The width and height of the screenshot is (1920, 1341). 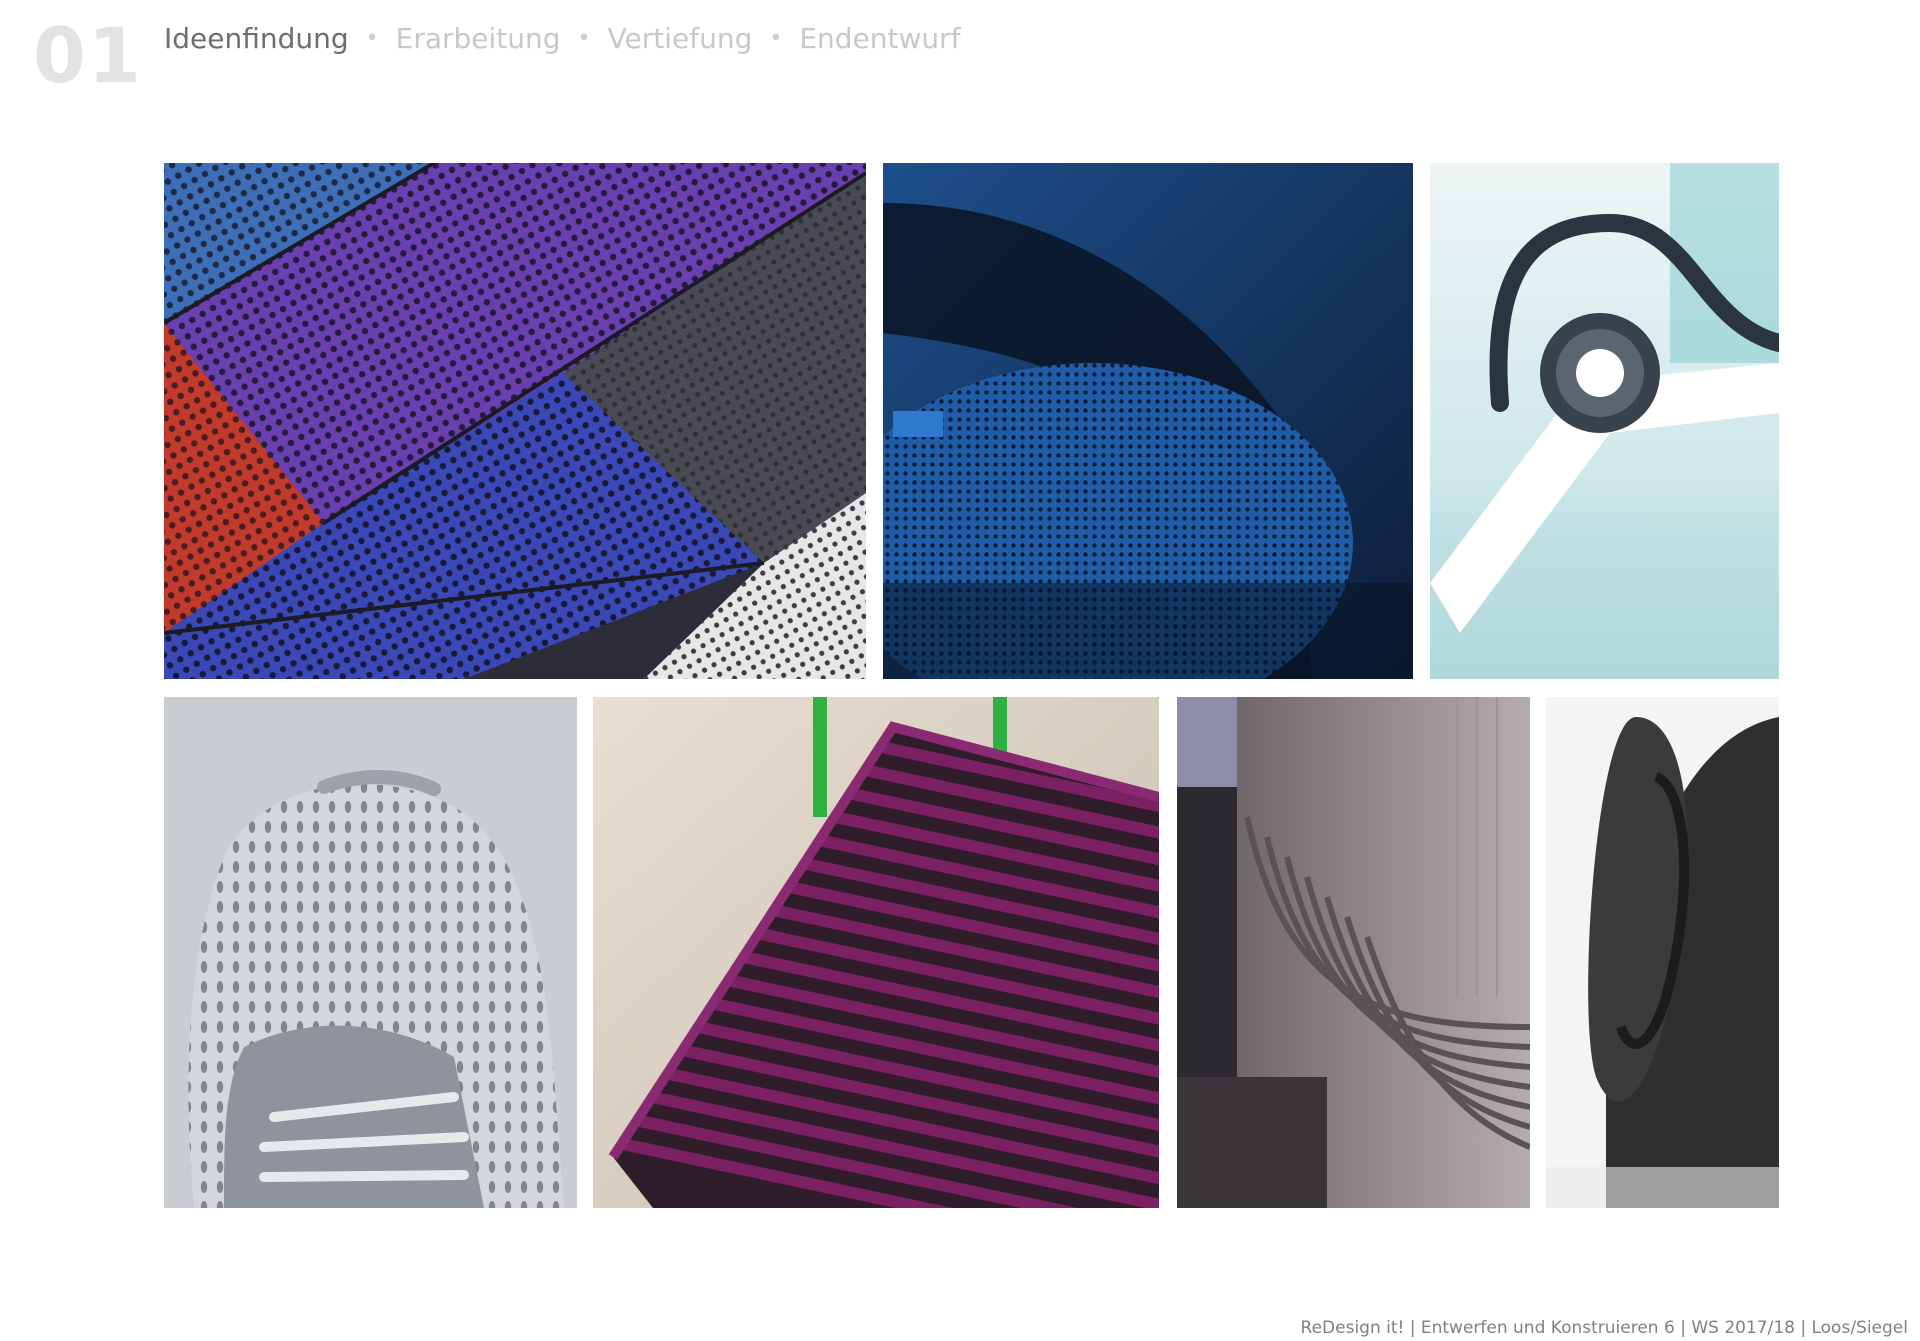 What do you see at coordinates (256, 38) in the screenshot?
I see `step-ideenfindung: Ideenfindung` at bounding box center [256, 38].